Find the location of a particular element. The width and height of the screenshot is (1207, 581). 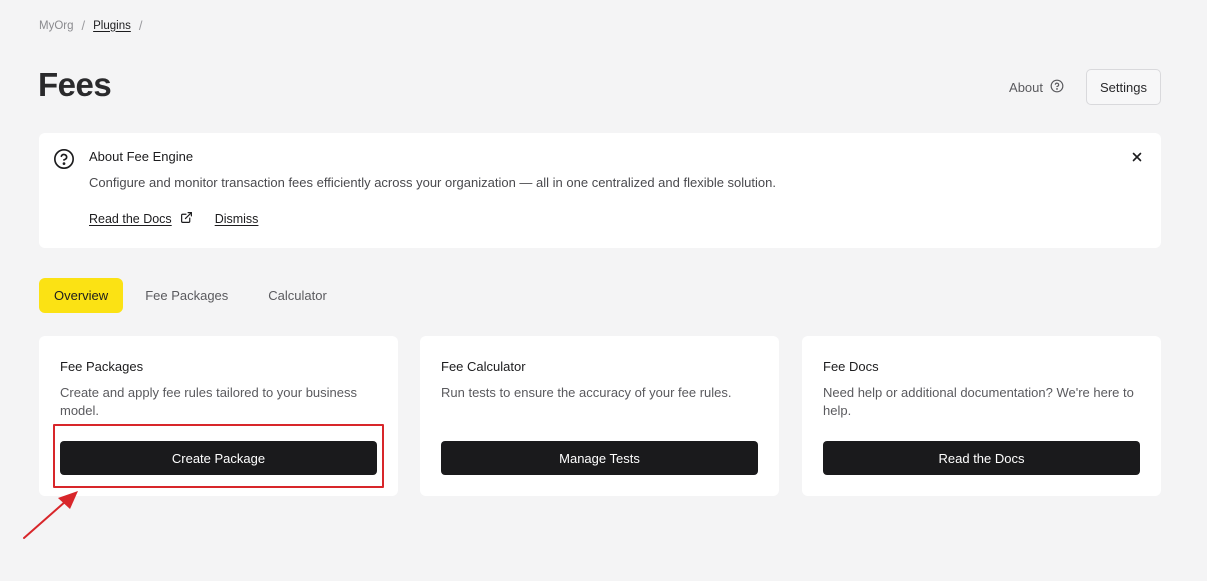

manage-tests-button: Manage Tests is located at coordinates (599, 458).